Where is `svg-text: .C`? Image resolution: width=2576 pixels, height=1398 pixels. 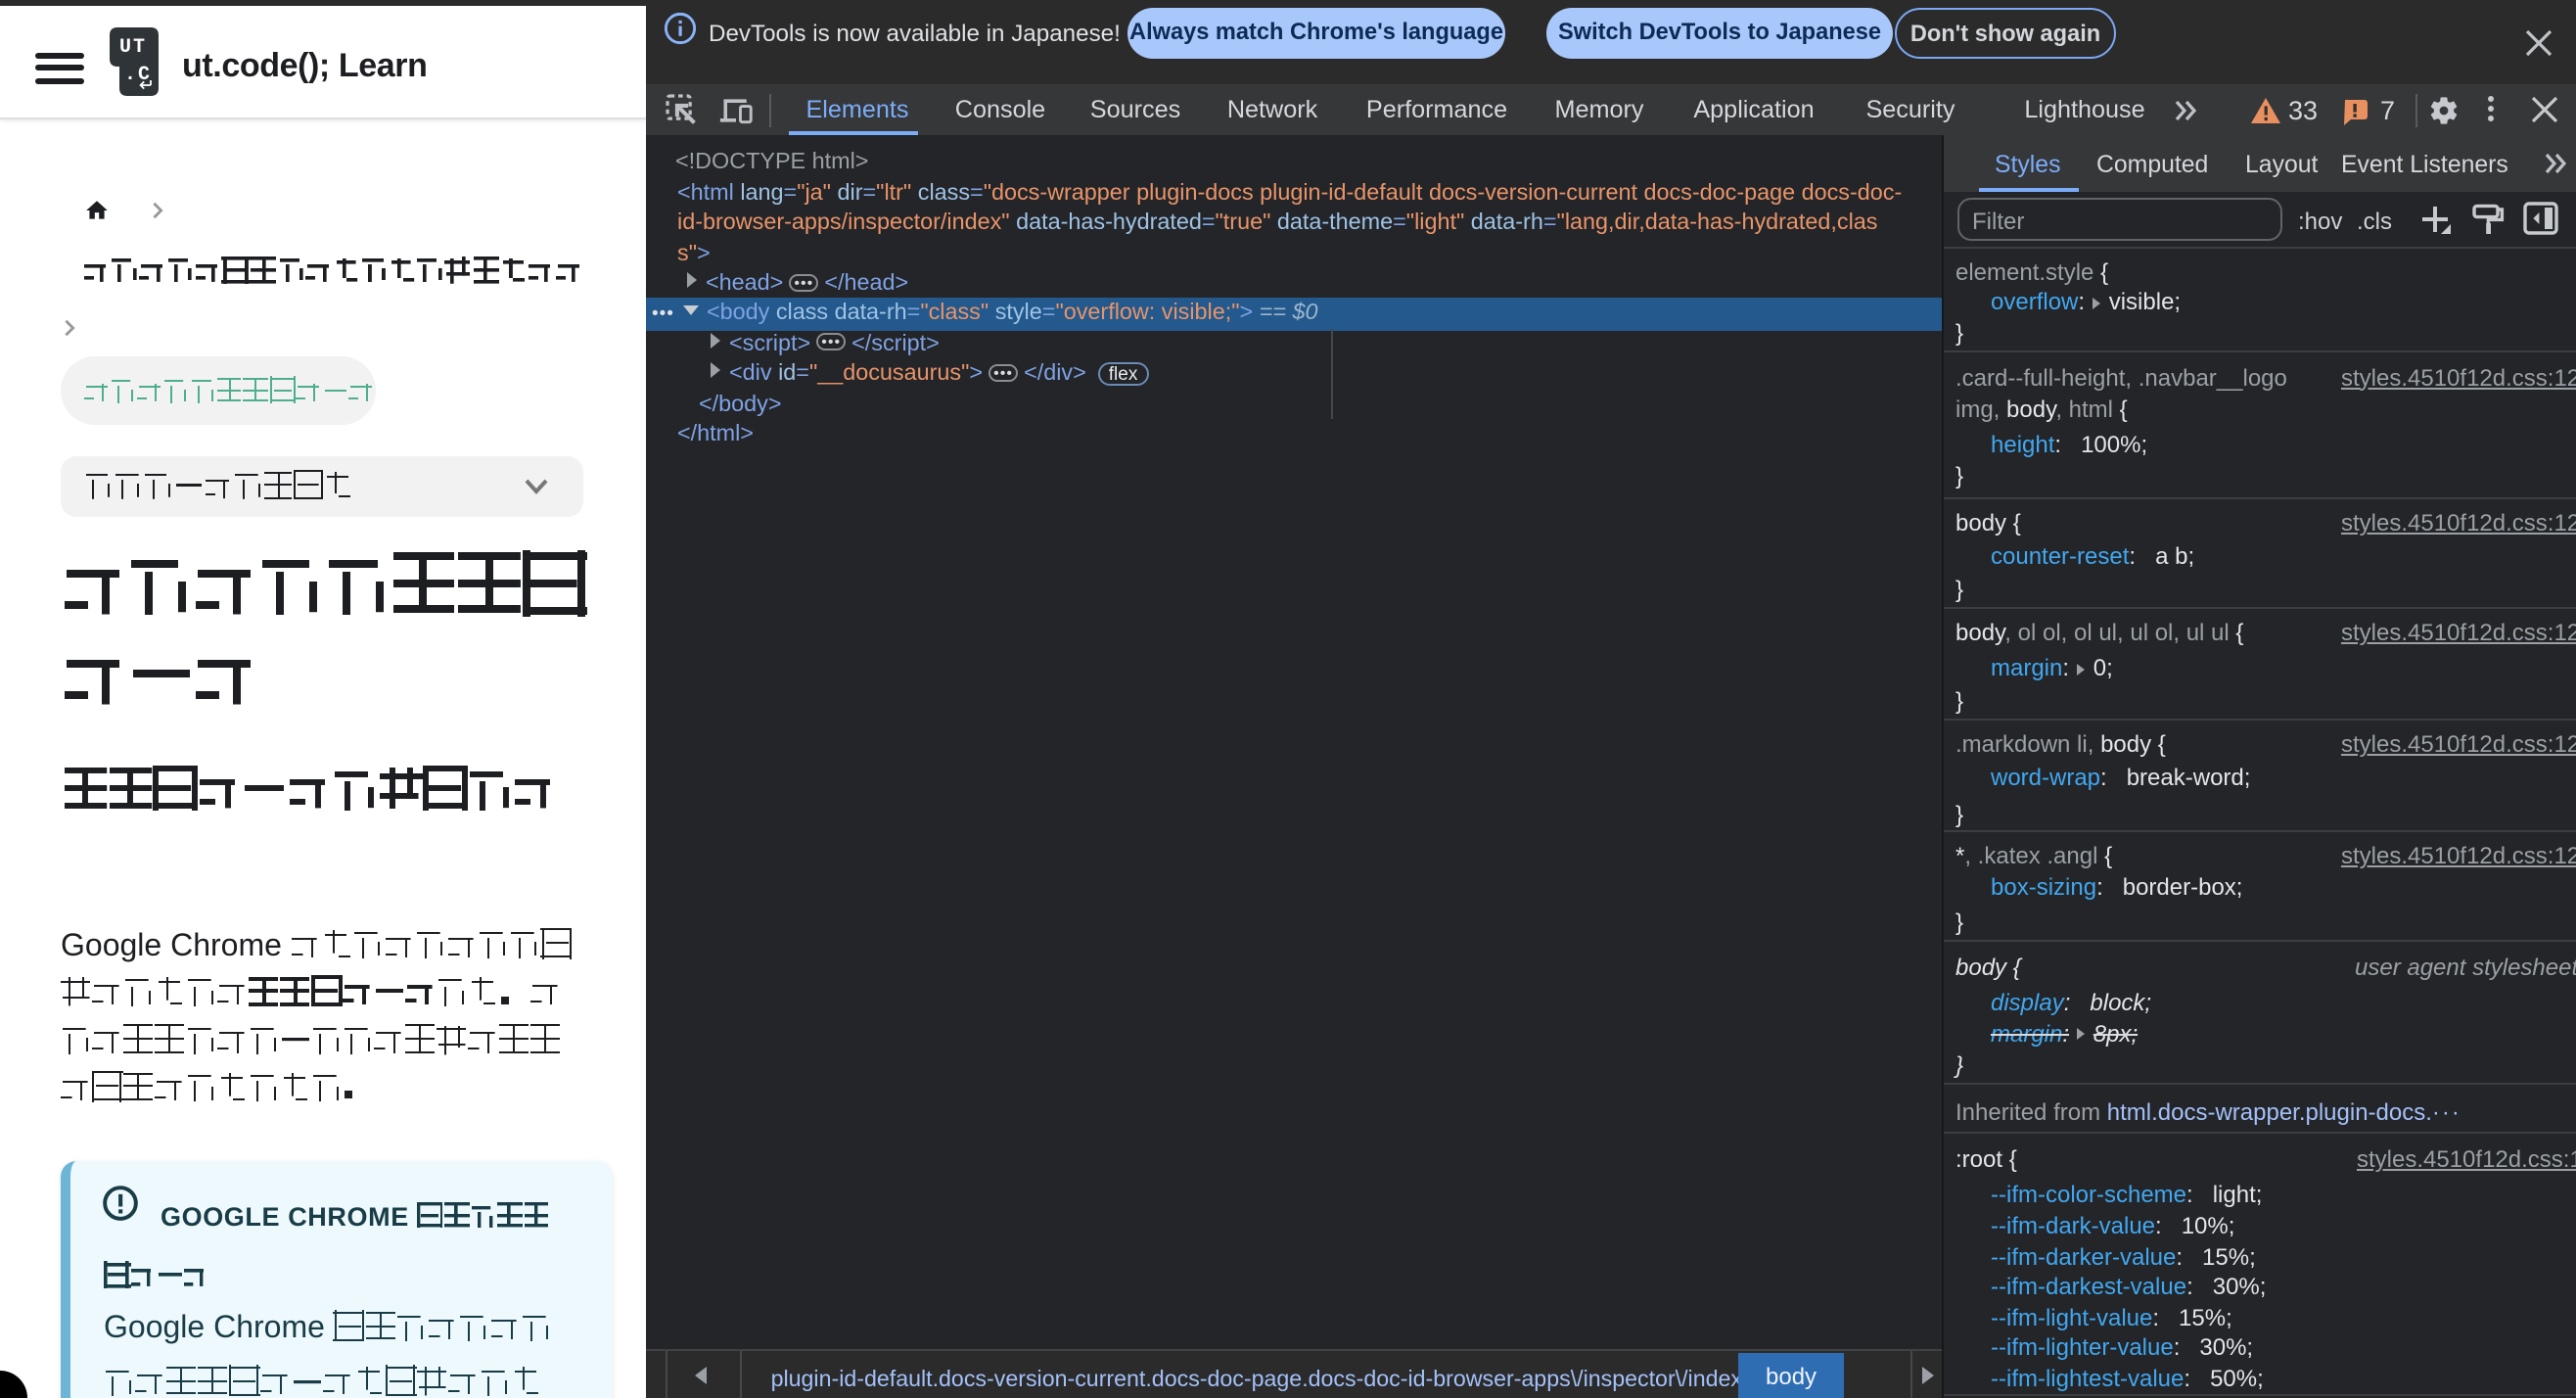 svg-text: .C is located at coordinates (138, 75).